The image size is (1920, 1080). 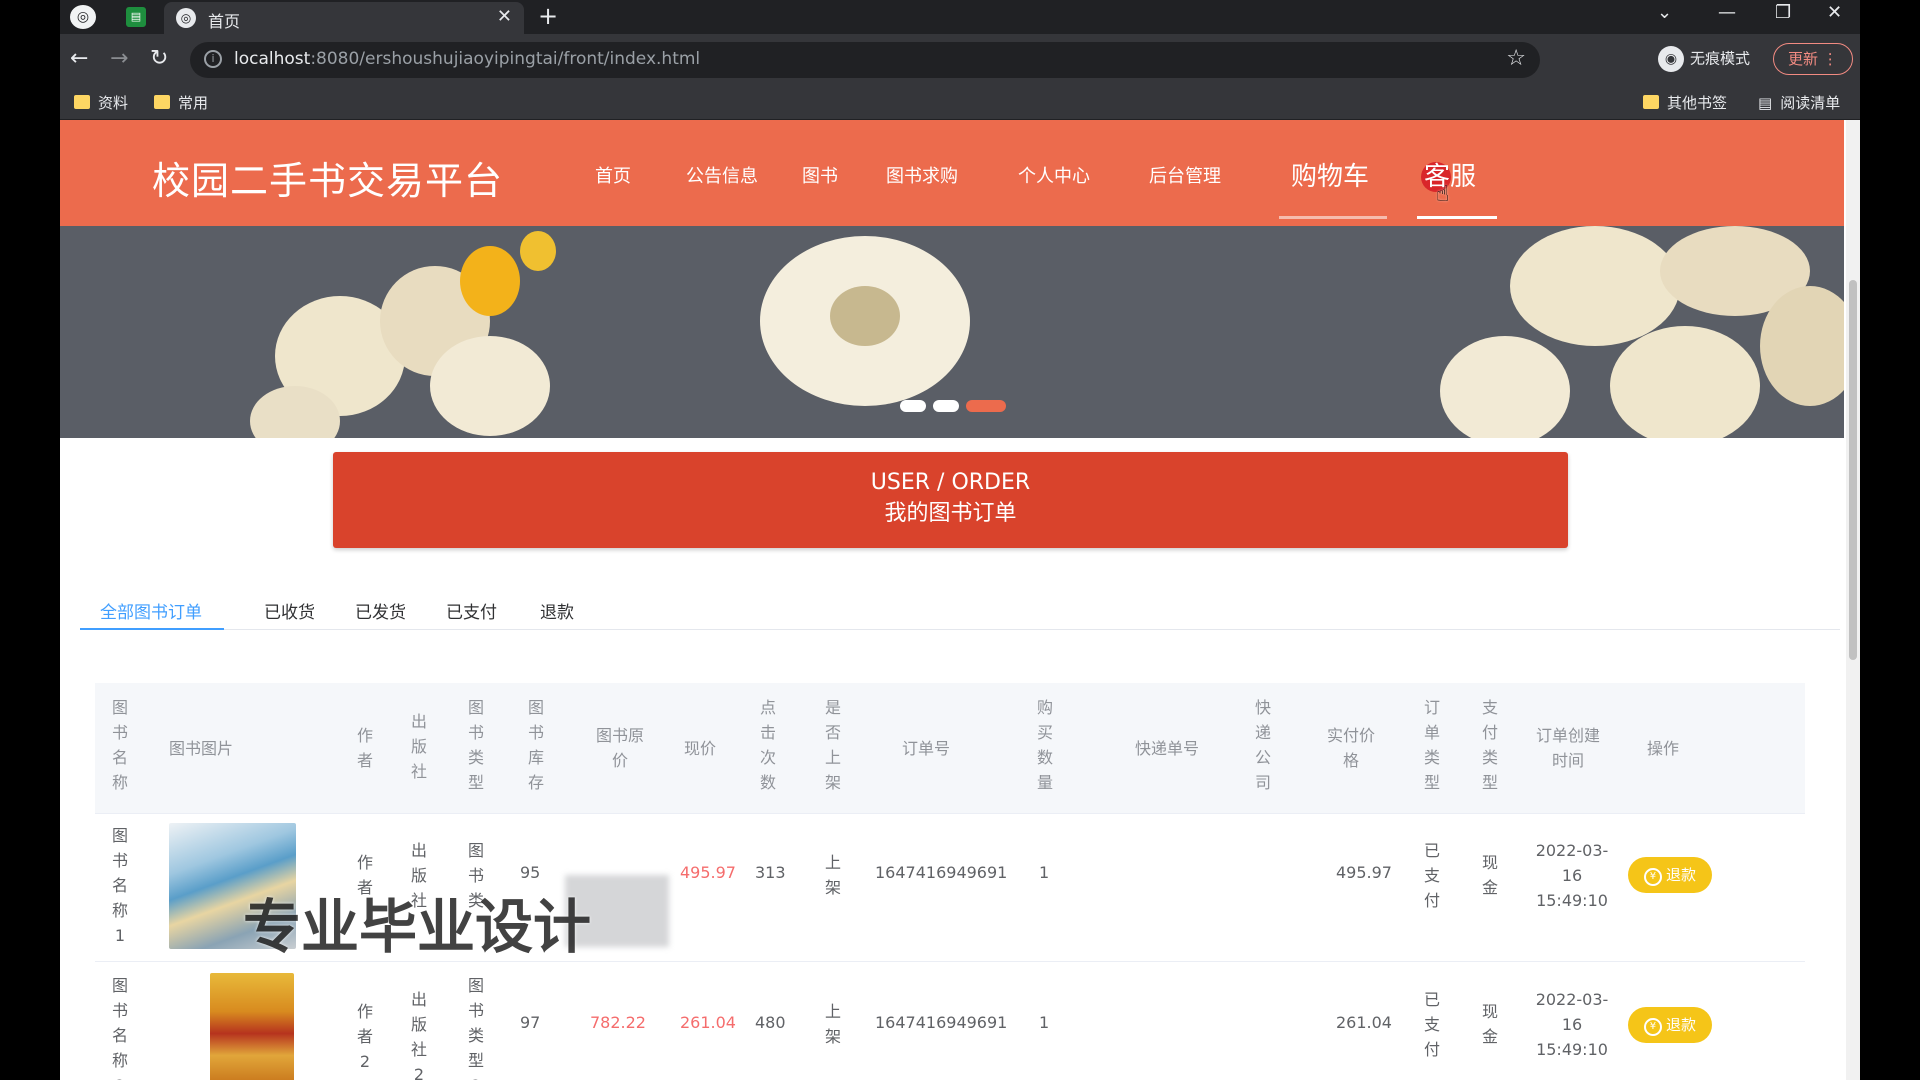 I want to click on tab-shipped: 已发货, so click(x=380, y=619).